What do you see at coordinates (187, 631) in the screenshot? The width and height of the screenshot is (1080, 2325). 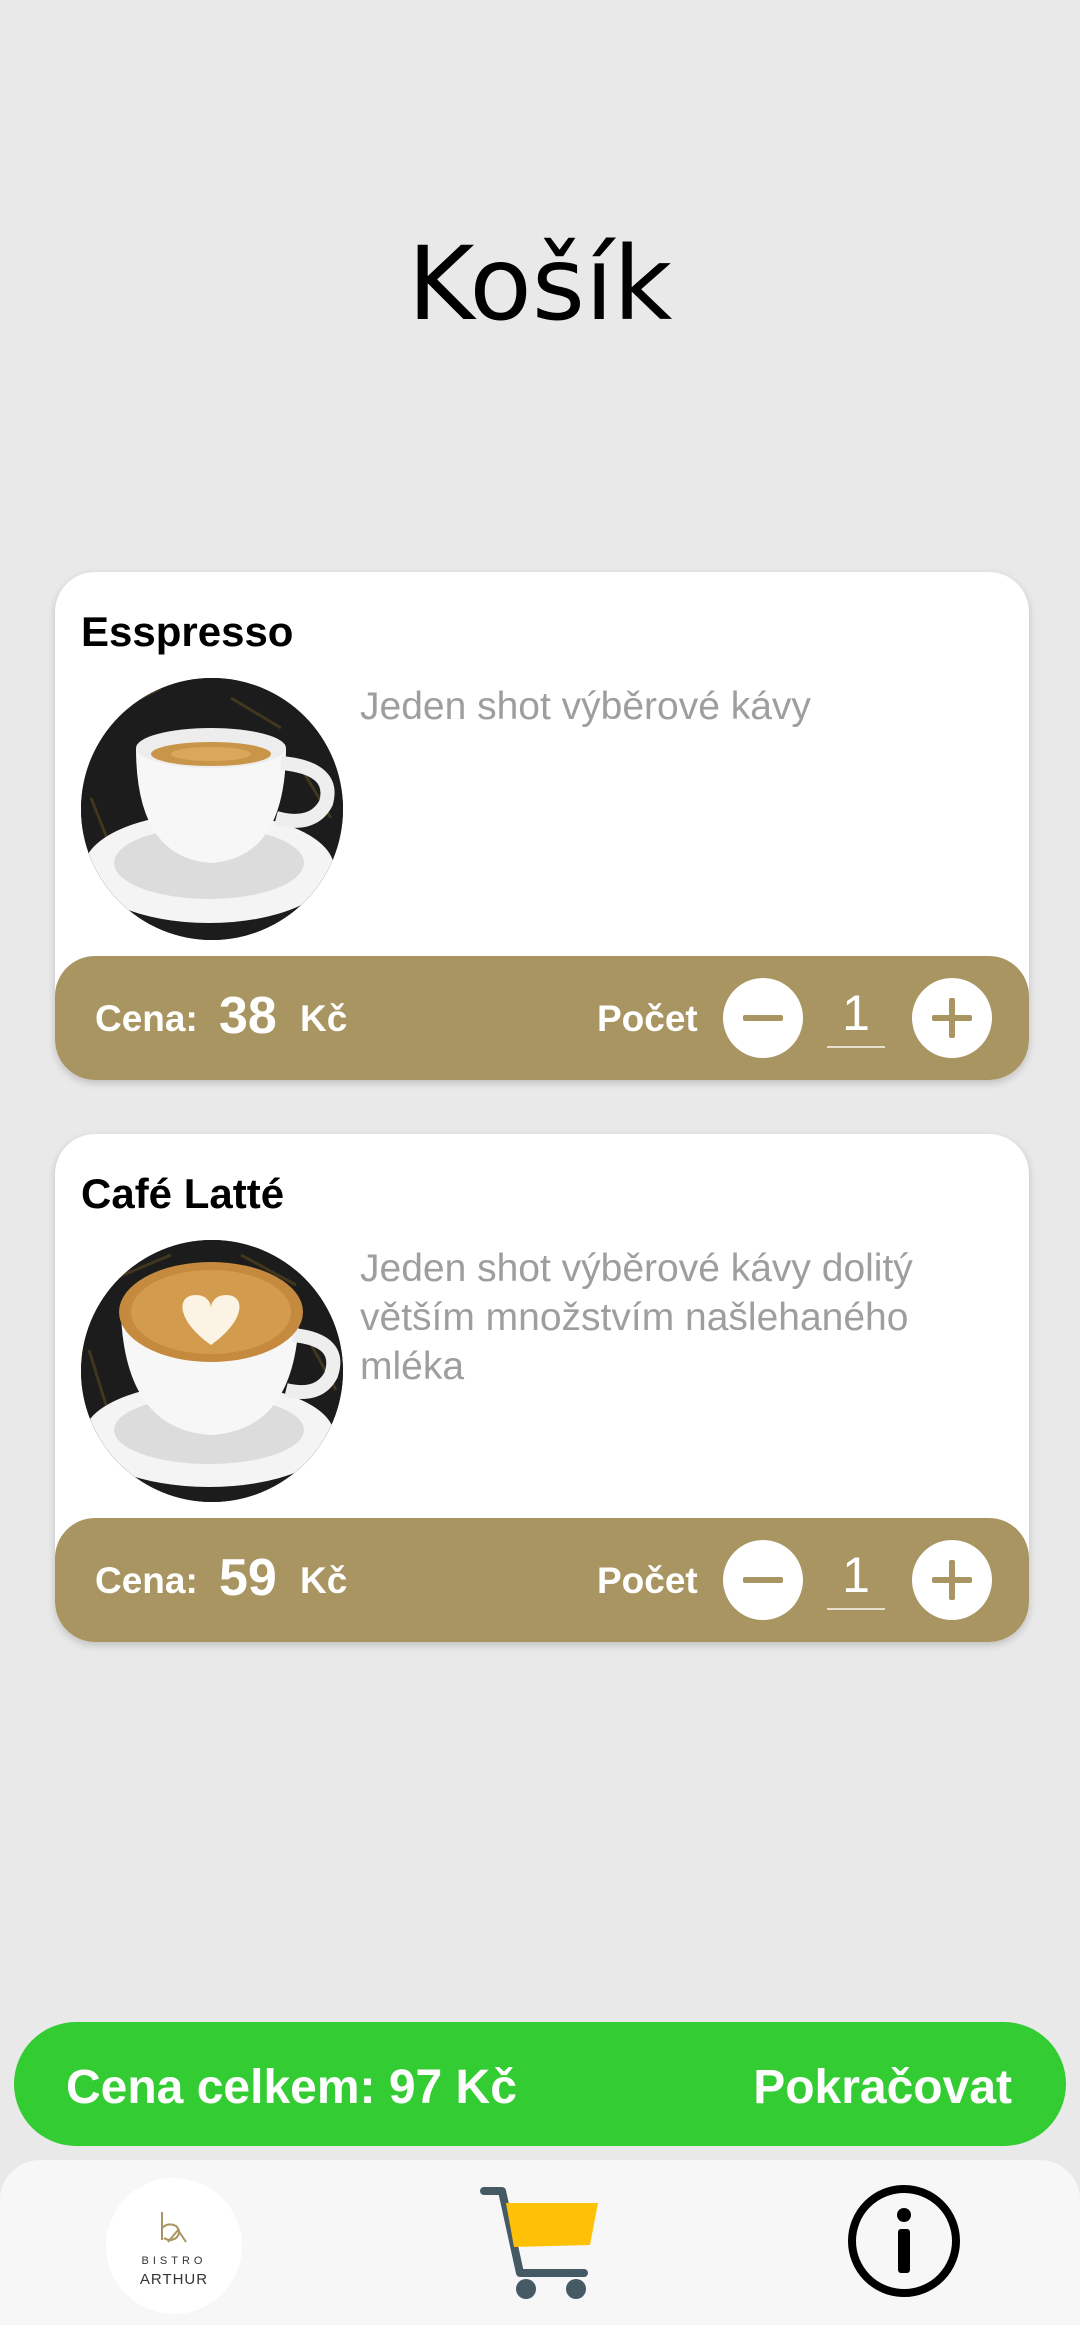 I see `product-name: Esspresso` at bounding box center [187, 631].